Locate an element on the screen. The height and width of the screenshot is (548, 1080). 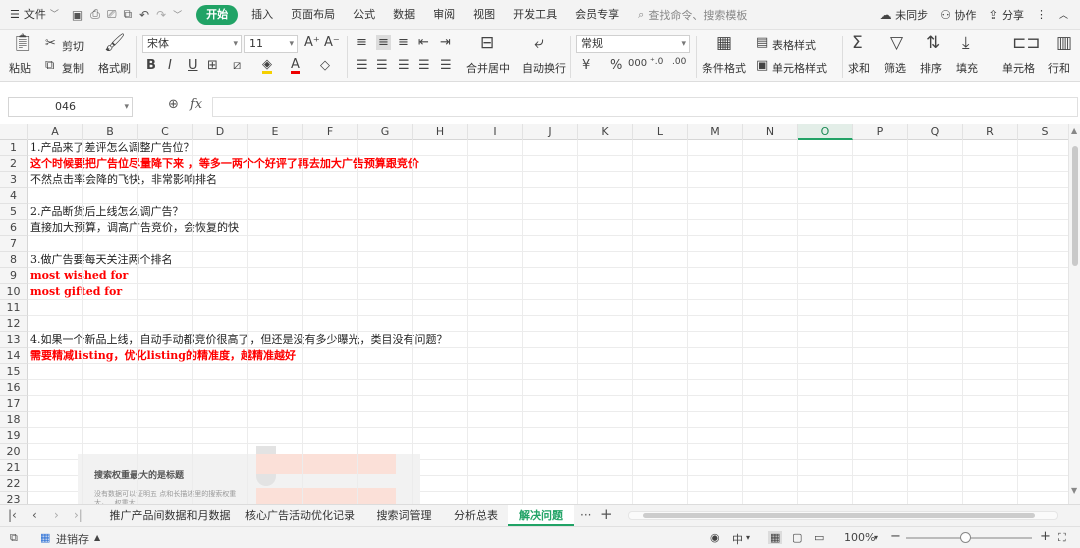
fx-icon: fx is located at coordinates (196, 104).